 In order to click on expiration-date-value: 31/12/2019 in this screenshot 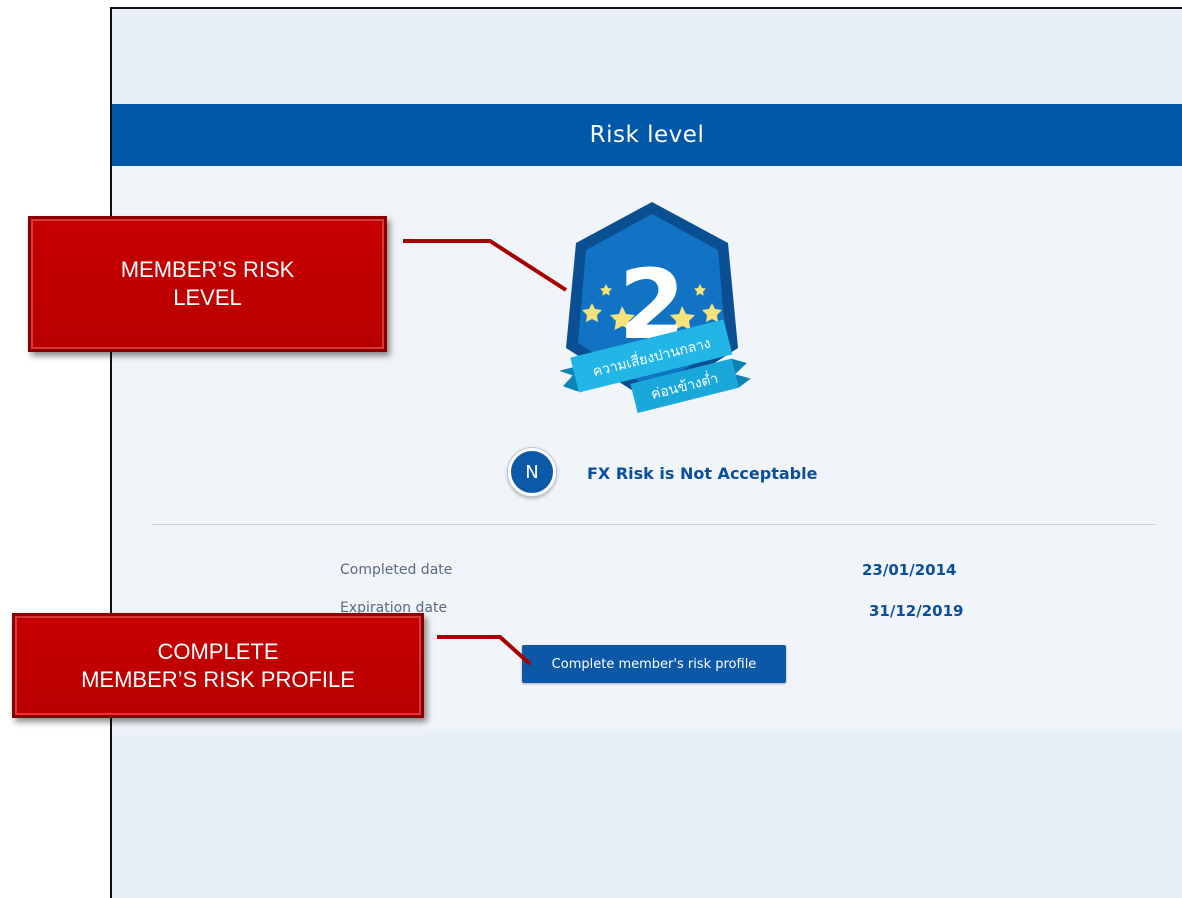, I will do `click(916, 611)`.